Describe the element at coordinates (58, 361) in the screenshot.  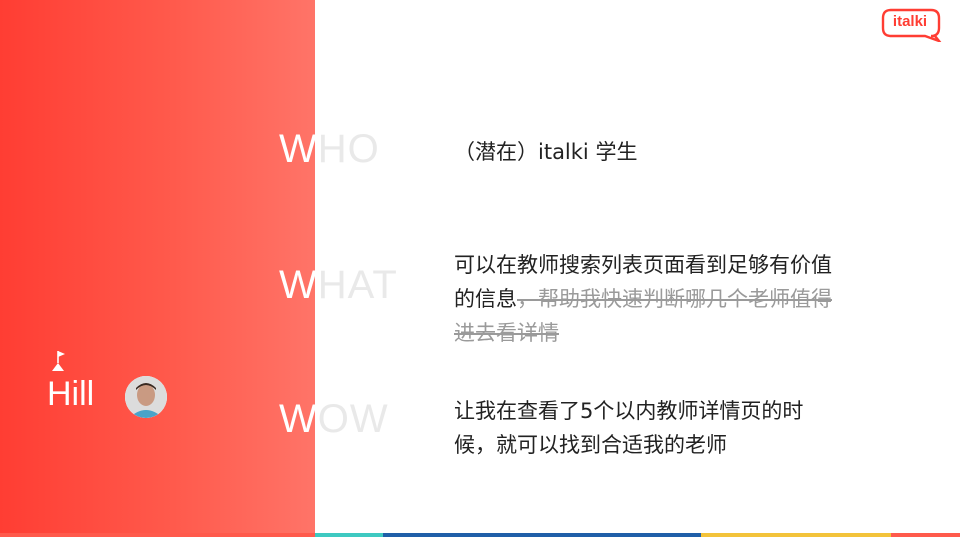
I see `flag-icon` at that location.